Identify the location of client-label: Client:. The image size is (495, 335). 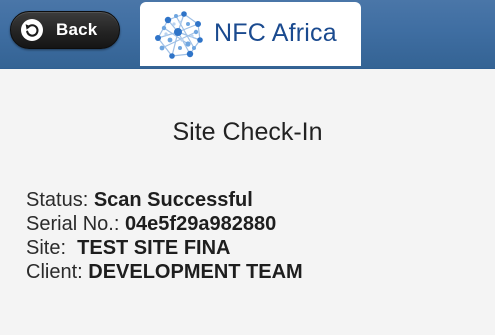
(57, 272).